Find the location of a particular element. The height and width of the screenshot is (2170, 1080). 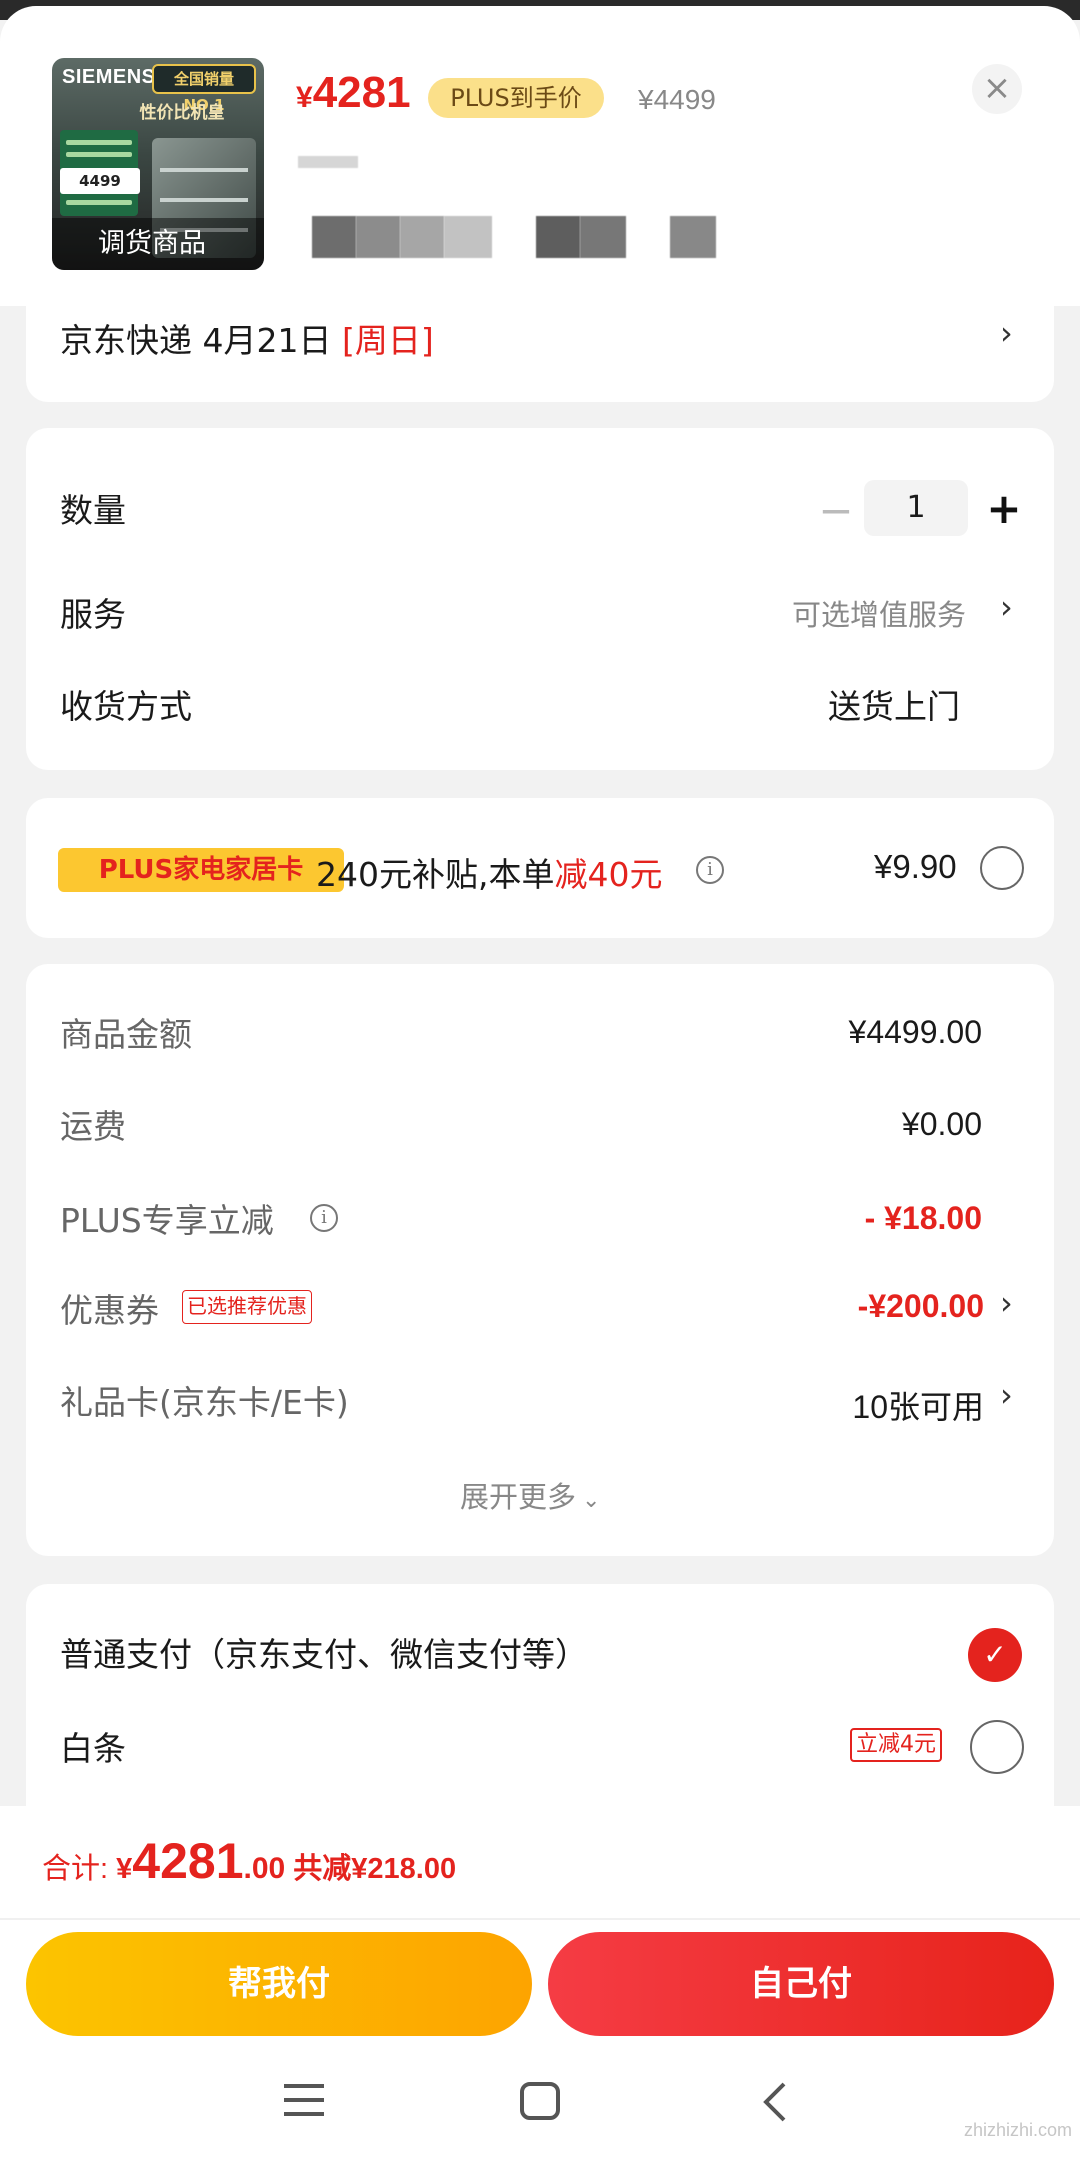

close-icon: × is located at coordinates (997, 89).